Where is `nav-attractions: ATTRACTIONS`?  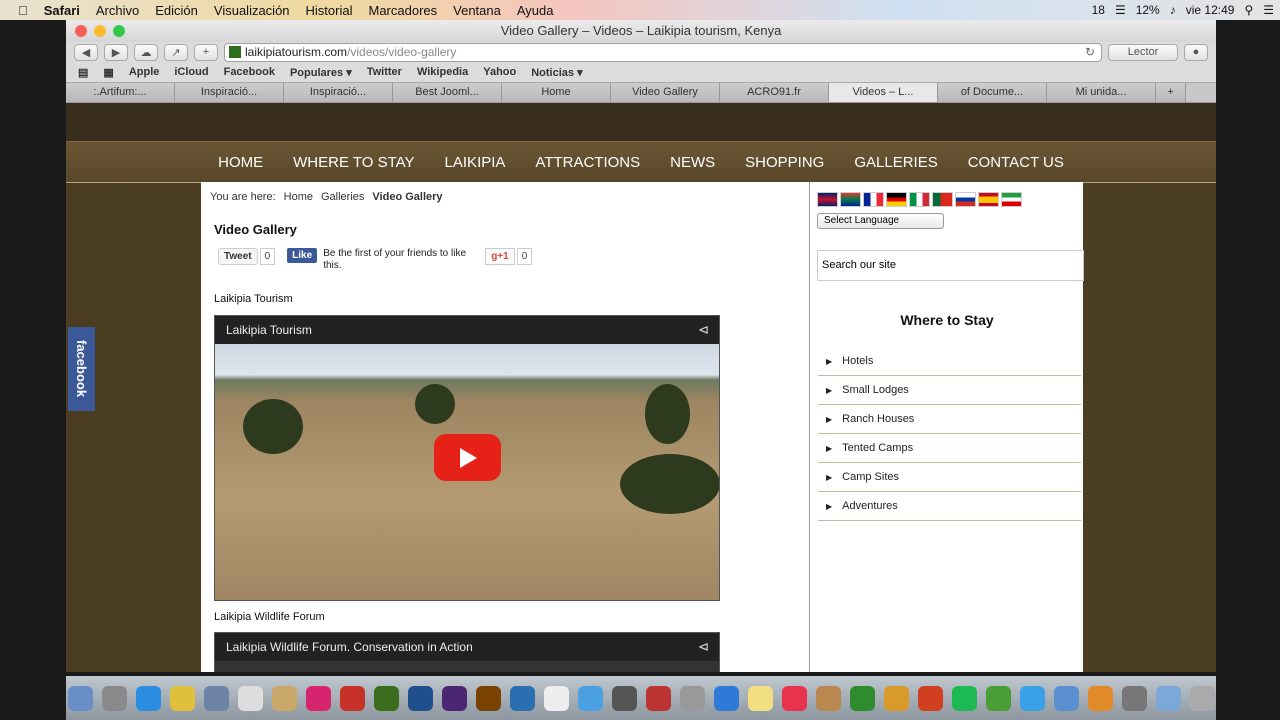
nav-attractions: ATTRACTIONS is located at coordinates (587, 162).